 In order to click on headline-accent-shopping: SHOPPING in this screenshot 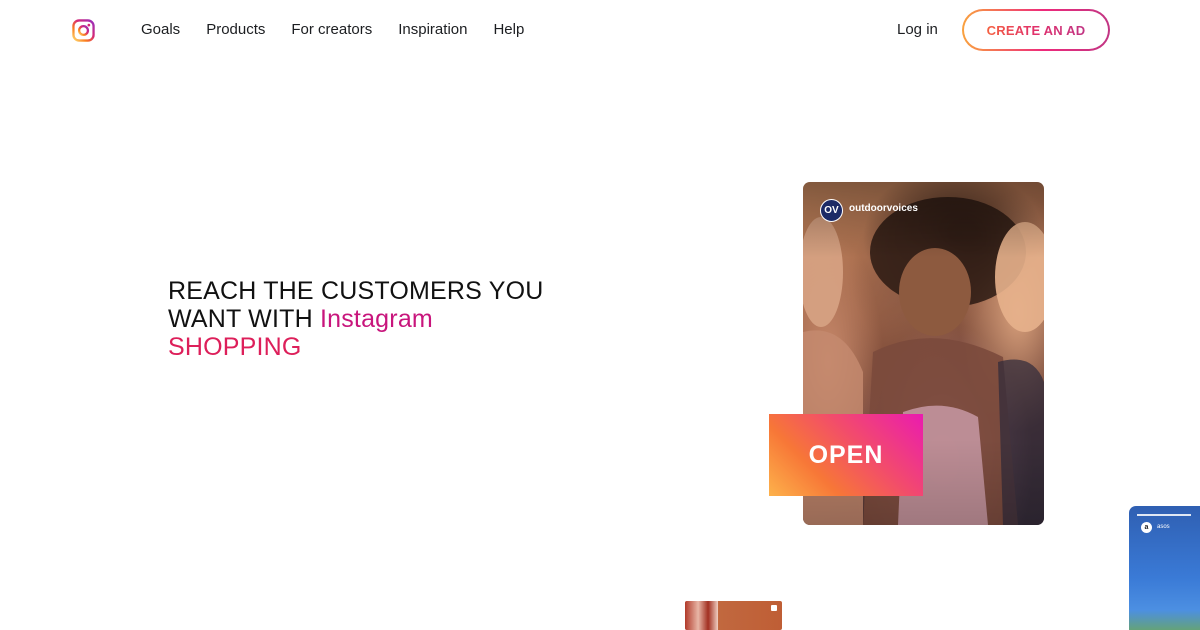, I will do `click(235, 347)`.